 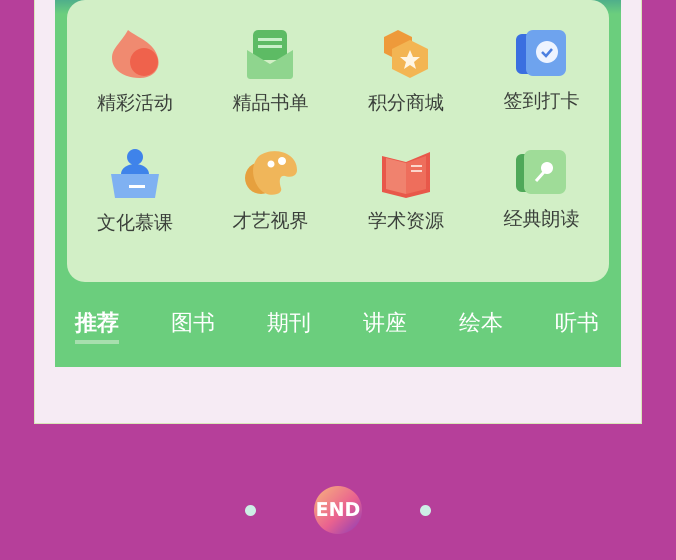 What do you see at coordinates (270, 54) in the screenshot?
I see `envelope-icon` at bounding box center [270, 54].